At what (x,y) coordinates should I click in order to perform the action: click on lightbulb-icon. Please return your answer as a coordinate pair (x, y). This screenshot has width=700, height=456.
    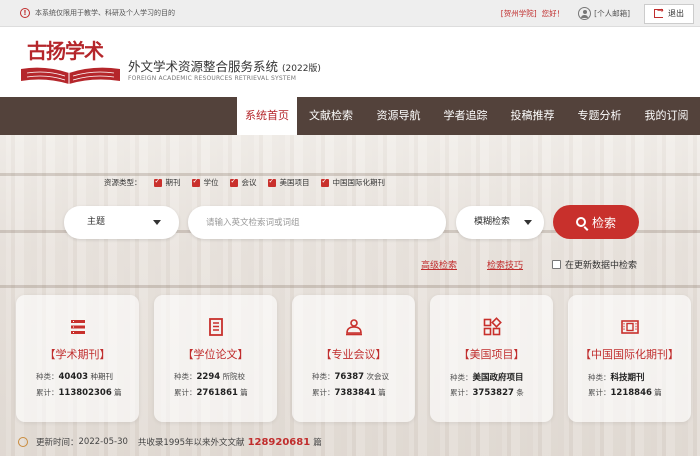
    Looking at the image, I should click on (23, 442).